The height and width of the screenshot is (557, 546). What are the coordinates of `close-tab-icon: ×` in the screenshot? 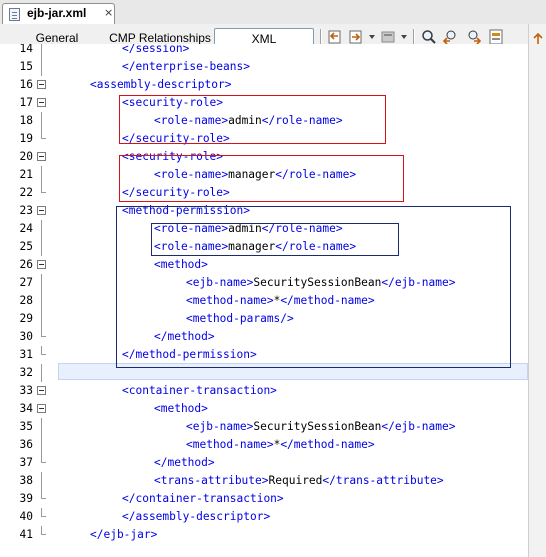 It's located at (108, 12).